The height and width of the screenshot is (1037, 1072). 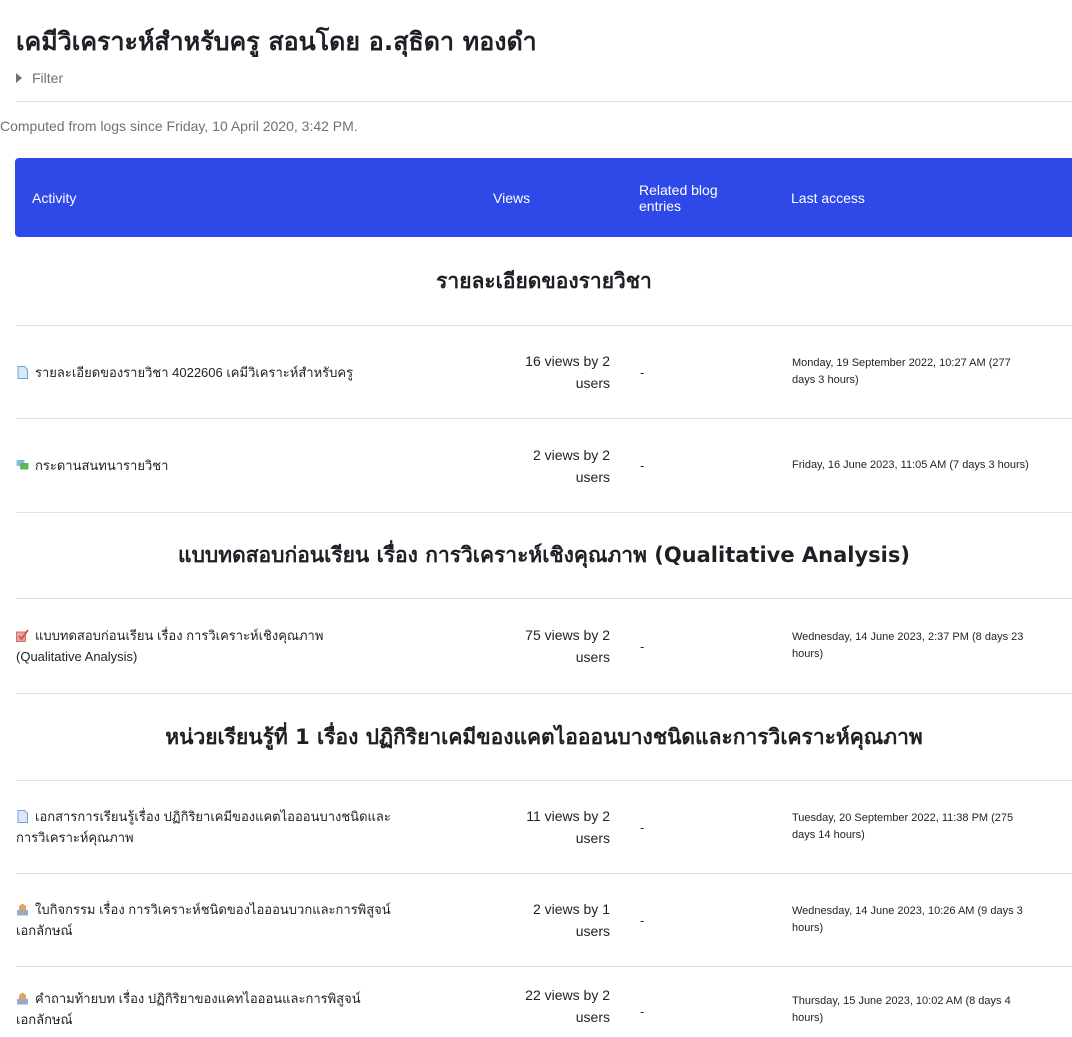 I want to click on views-cell: 11 views by 2 users, so click(x=543, y=827).